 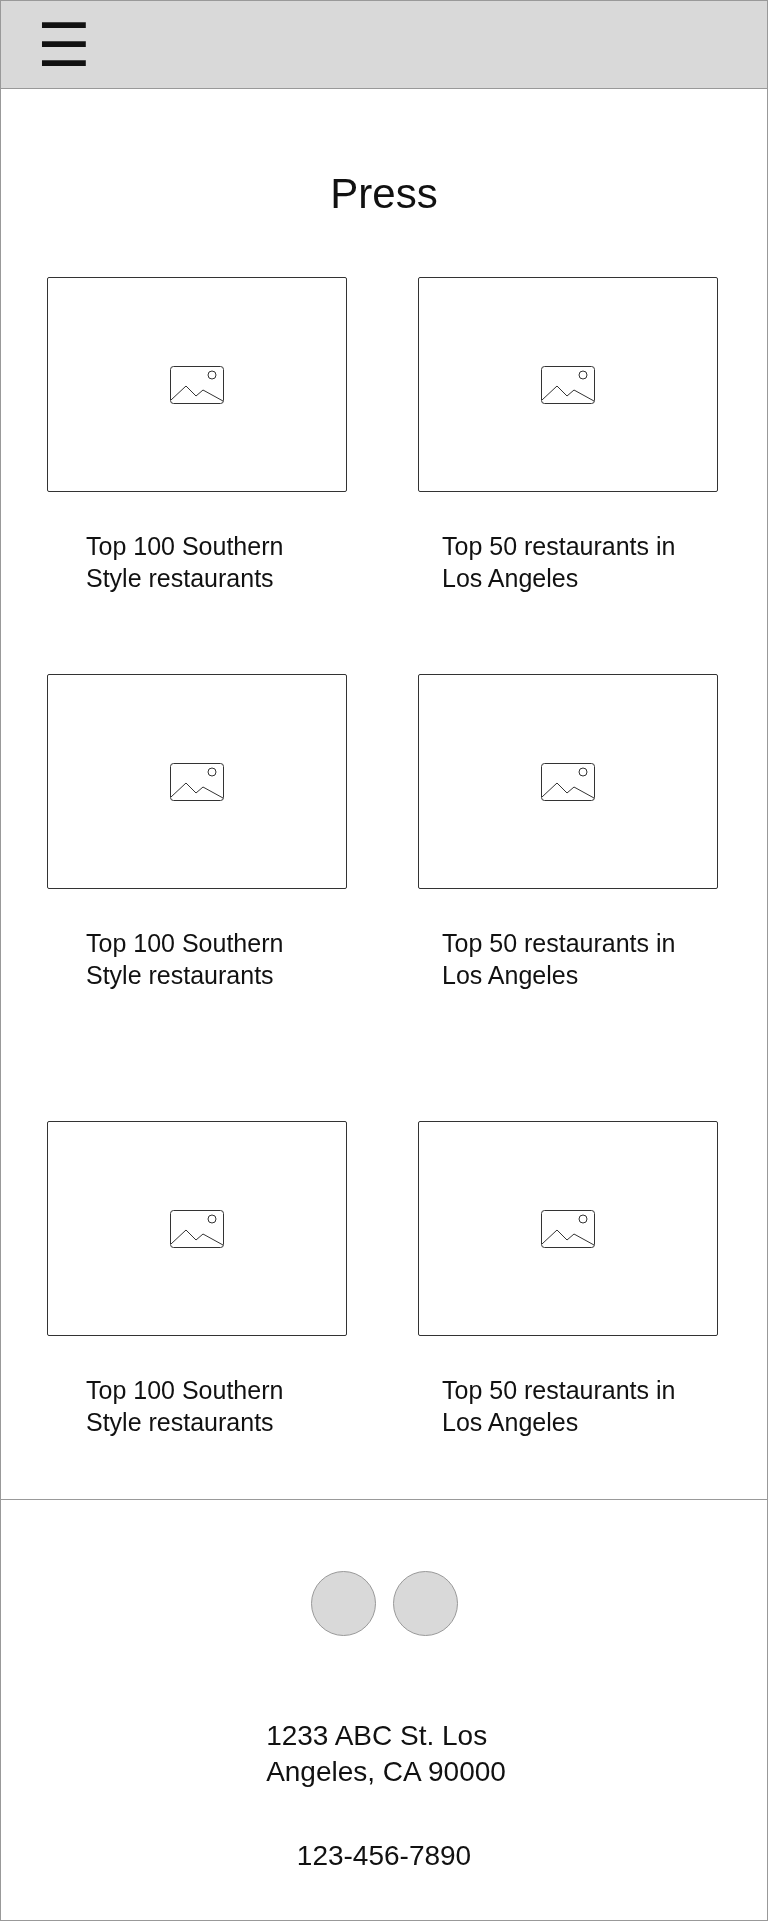 What do you see at coordinates (385, 1754) in the screenshot?
I see `address-text: 1233 ABC St. Los Angeles, CA 90000` at bounding box center [385, 1754].